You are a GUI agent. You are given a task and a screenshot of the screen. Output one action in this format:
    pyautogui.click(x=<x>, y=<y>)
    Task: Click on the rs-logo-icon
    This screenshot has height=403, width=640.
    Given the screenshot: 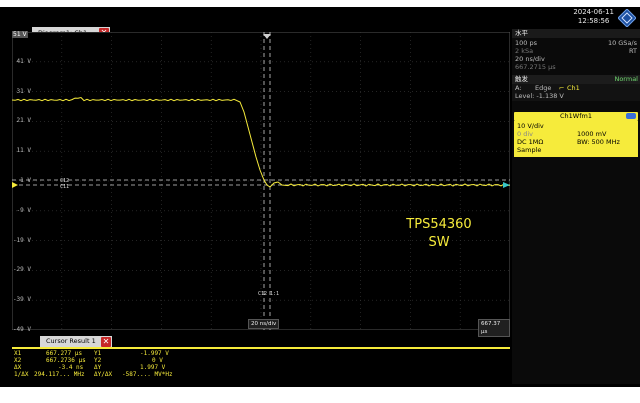 What is the action you would take?
    pyautogui.click(x=627, y=18)
    